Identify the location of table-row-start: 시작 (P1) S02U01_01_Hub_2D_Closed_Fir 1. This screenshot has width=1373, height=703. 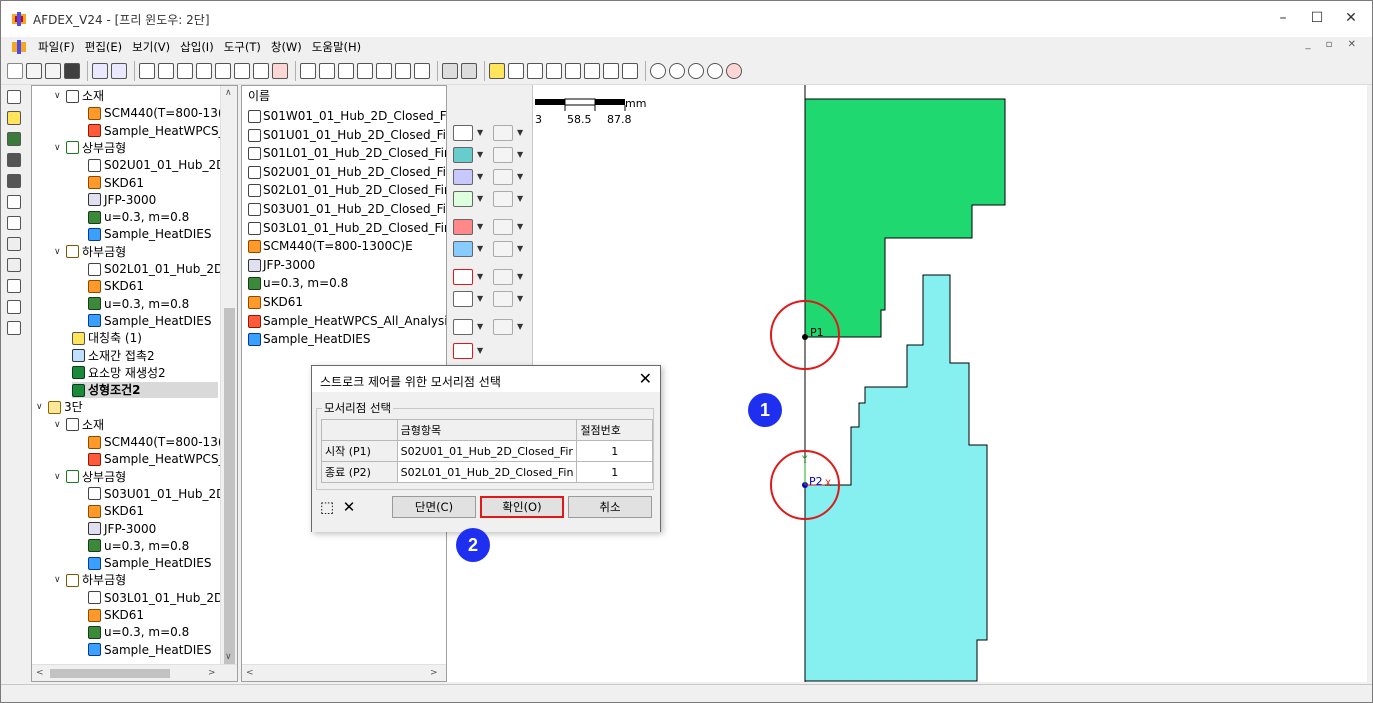
(487, 451).